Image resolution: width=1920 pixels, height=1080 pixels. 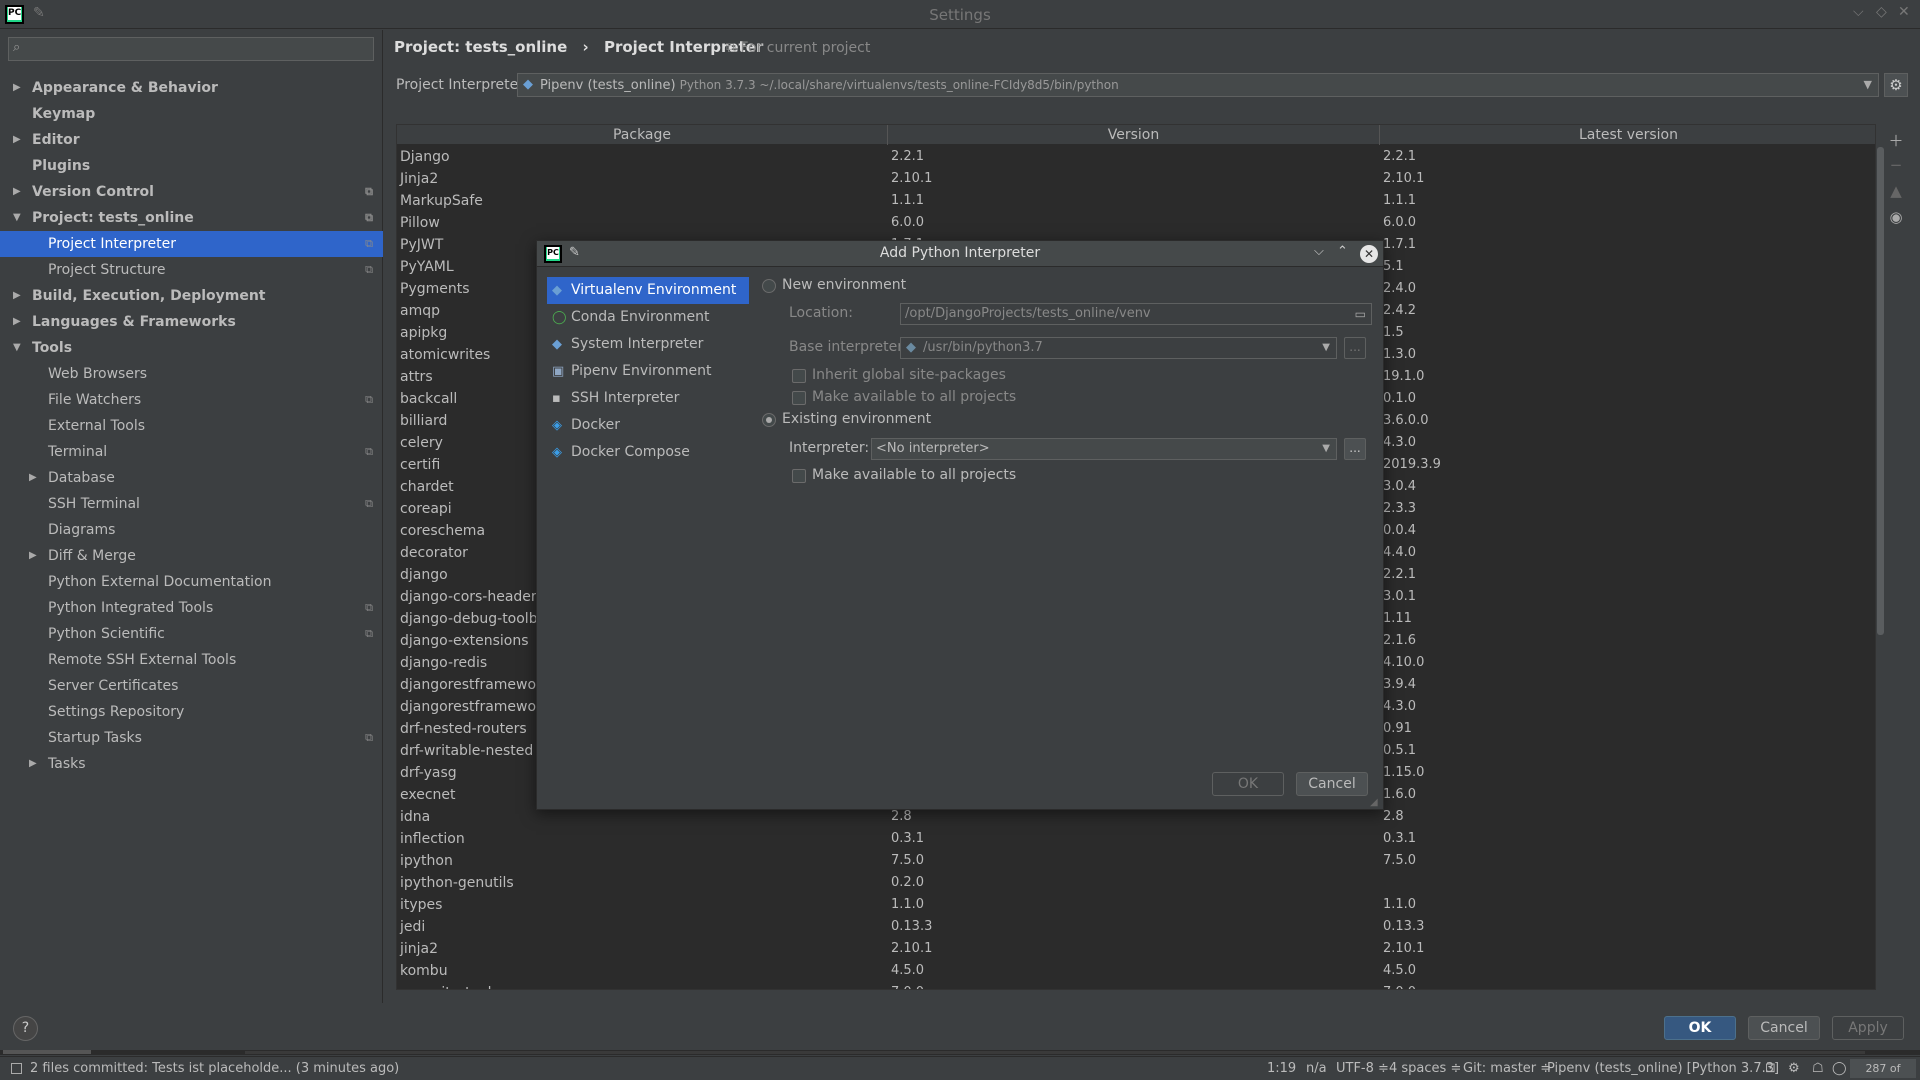 What do you see at coordinates (1136, 839) in the screenshot?
I see `table-row: inflection 0.3.1 0.3.1` at bounding box center [1136, 839].